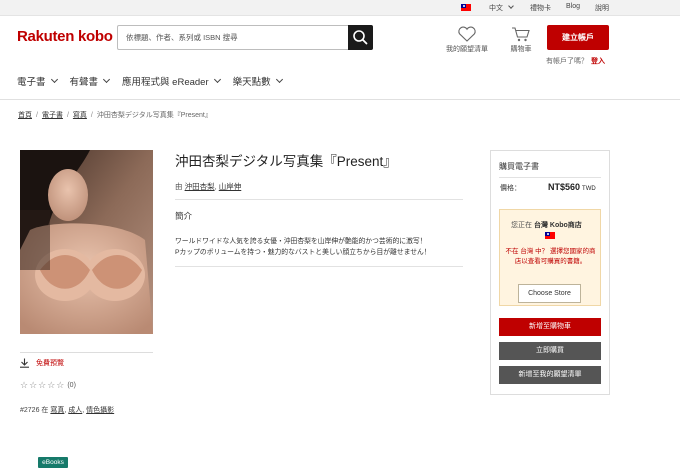 The image size is (680, 471). I want to click on cart-icon, so click(521, 34).